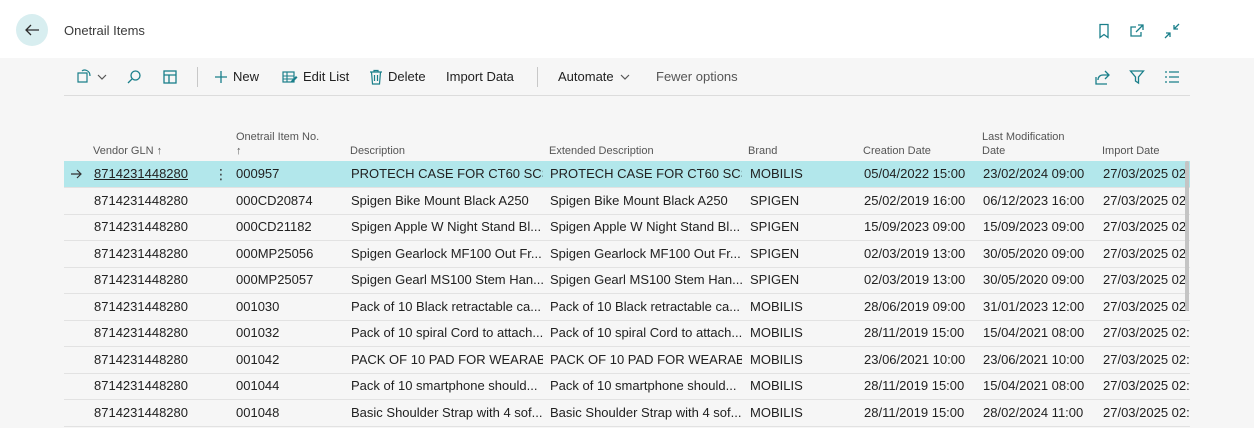  I want to click on search-button, so click(134, 76).